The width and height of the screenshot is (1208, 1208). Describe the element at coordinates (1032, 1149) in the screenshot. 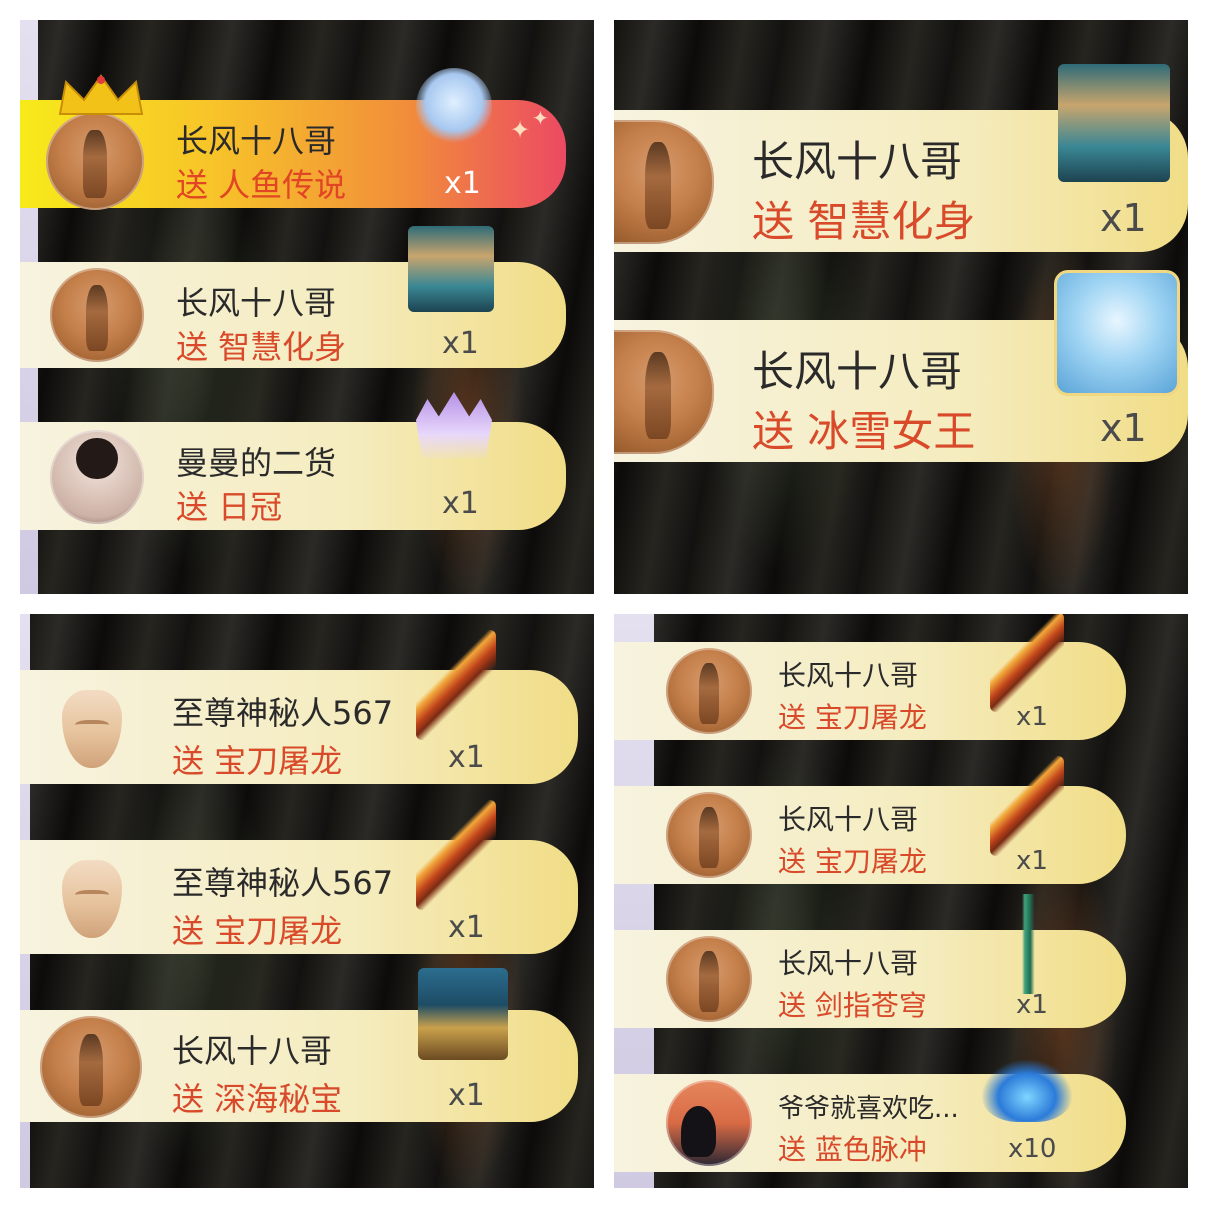

I see `gift-quantity: x10` at that location.